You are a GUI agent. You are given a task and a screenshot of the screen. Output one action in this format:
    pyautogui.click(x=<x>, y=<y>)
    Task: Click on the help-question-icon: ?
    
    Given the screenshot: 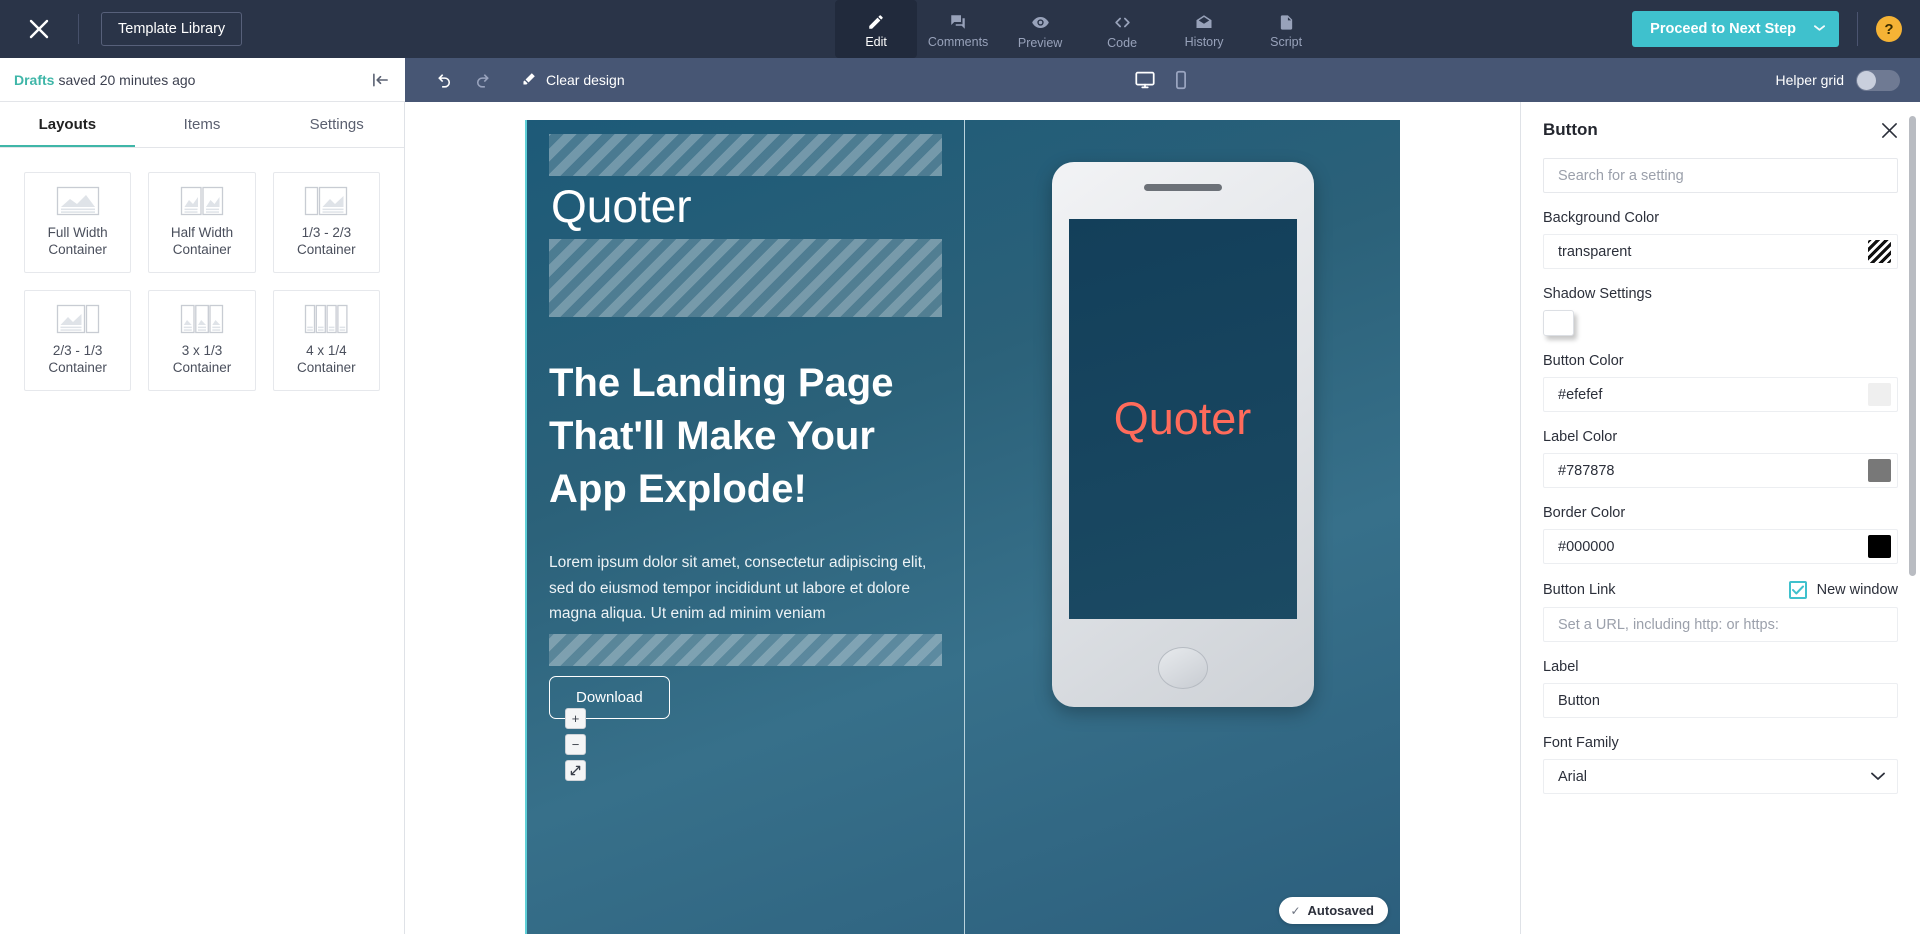 What is the action you would take?
    pyautogui.click(x=1889, y=29)
    